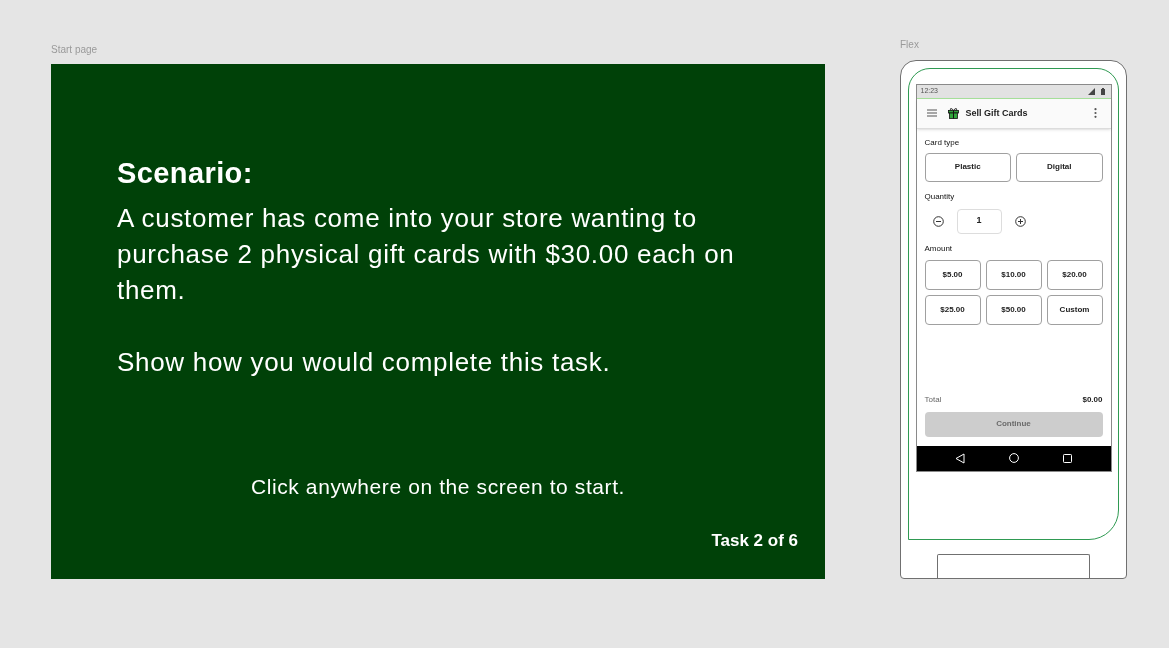  What do you see at coordinates (979, 221) in the screenshot?
I see `quantity-field: 1` at bounding box center [979, 221].